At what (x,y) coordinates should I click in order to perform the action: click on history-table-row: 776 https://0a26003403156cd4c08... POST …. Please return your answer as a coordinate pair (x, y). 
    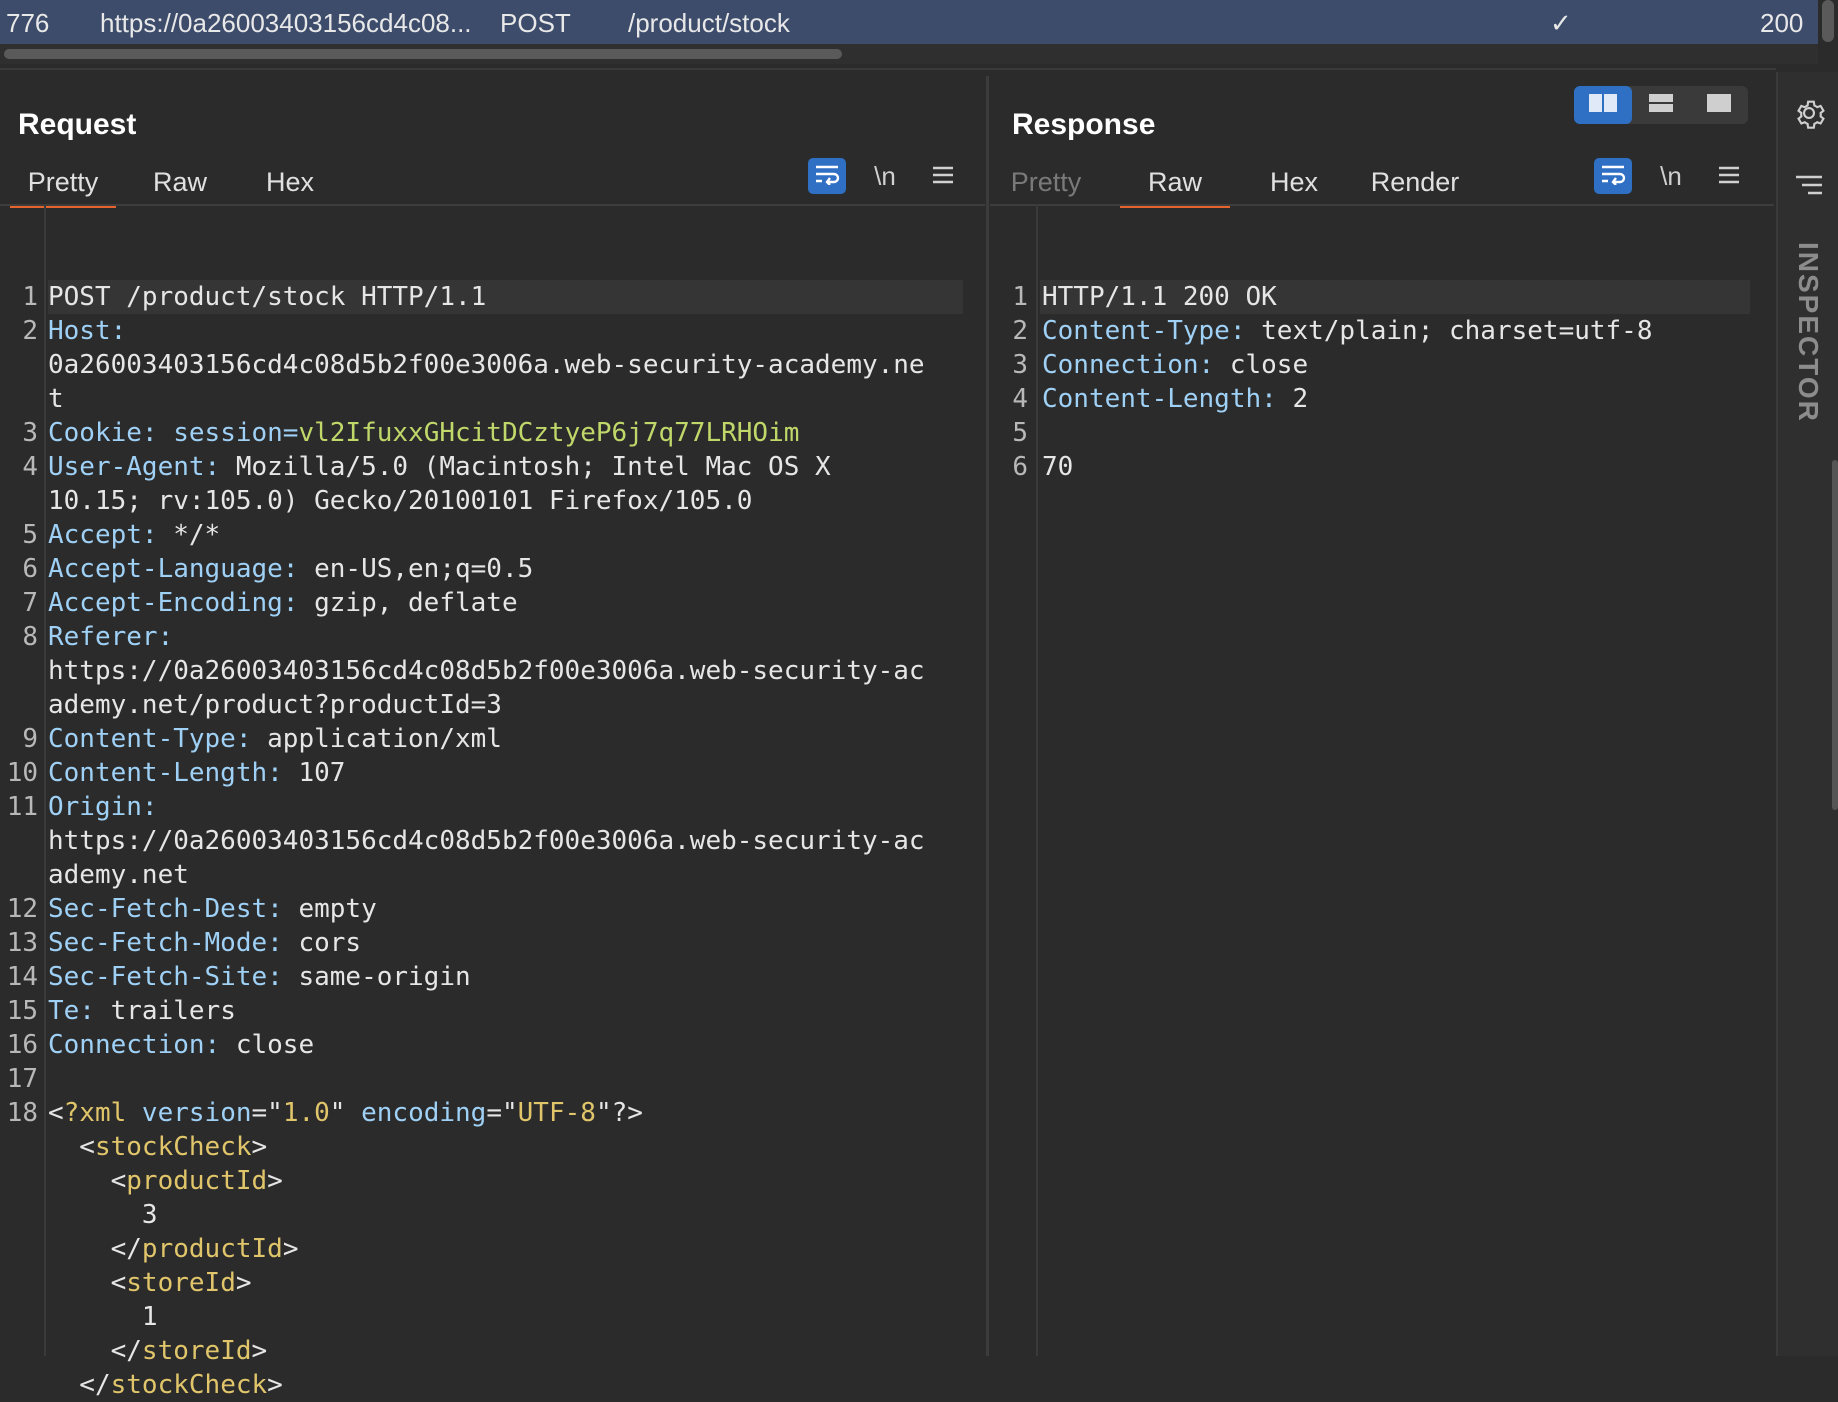
    Looking at the image, I should click on (909, 22).